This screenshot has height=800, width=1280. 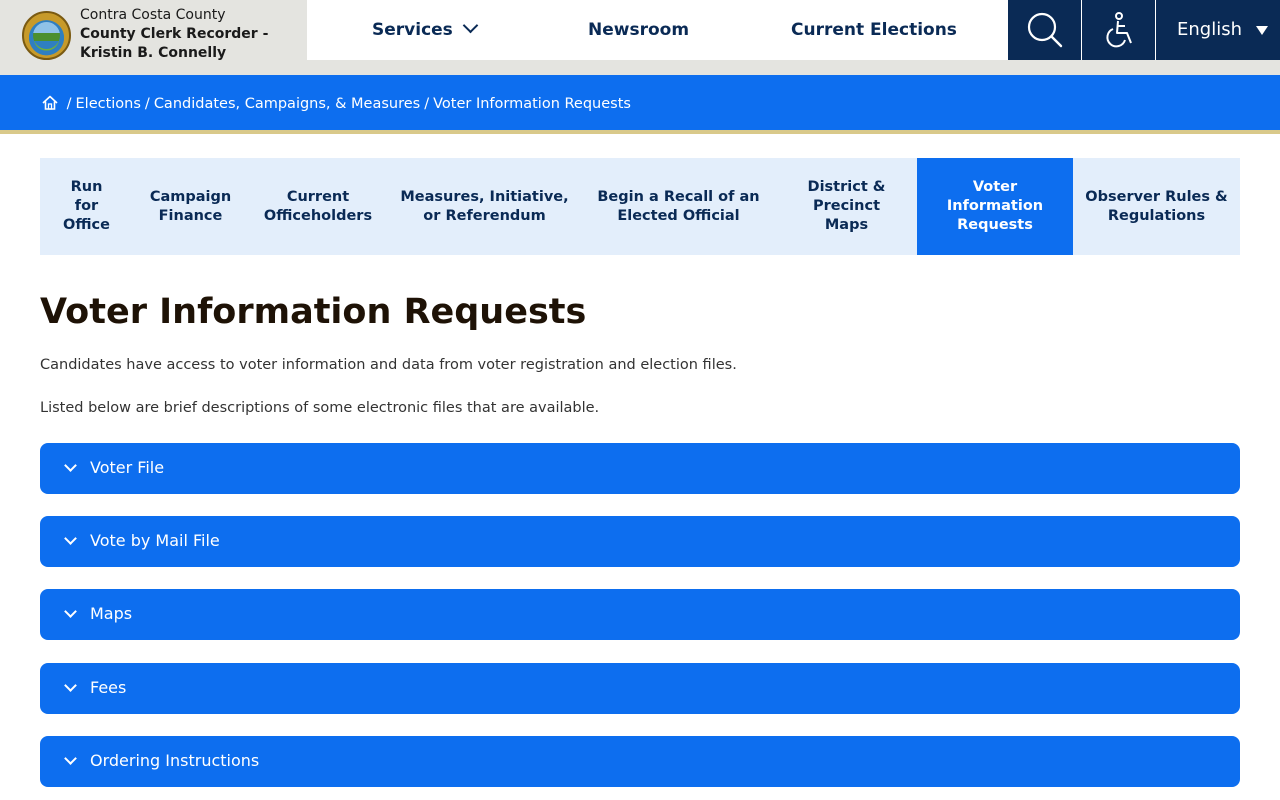 I want to click on language-select: English, so click(x=1218, y=30).